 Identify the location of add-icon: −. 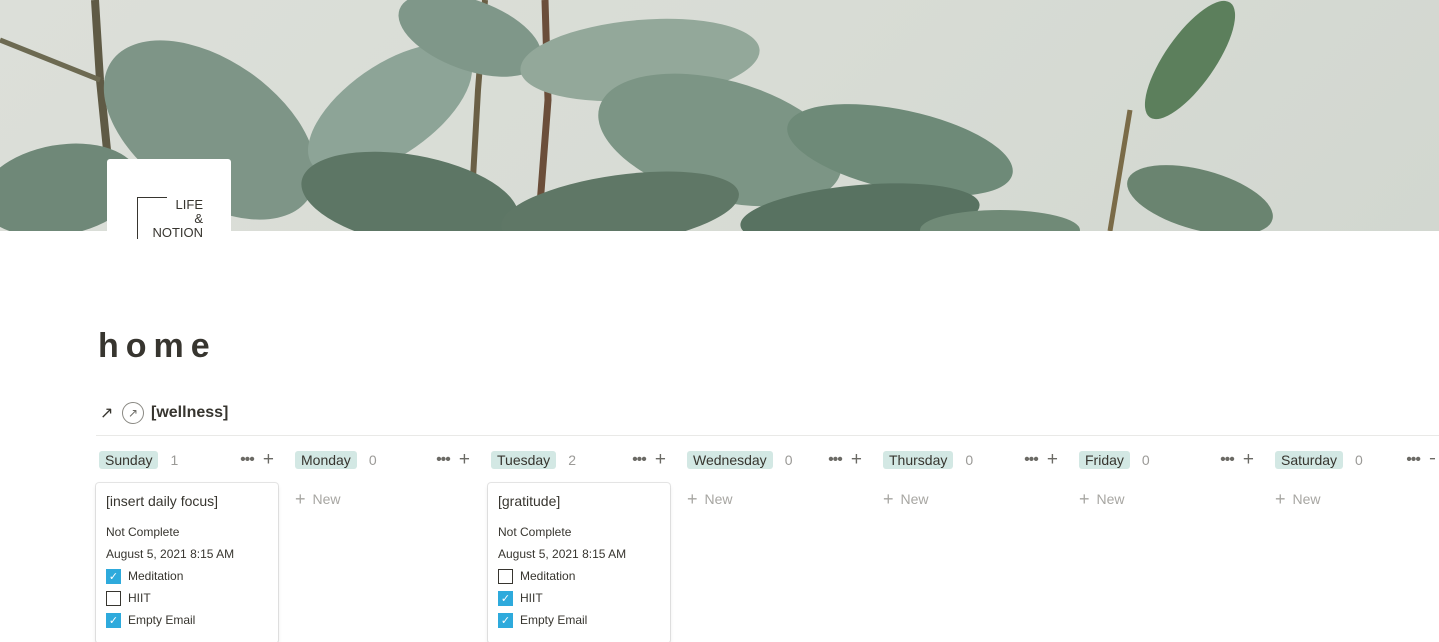
(1432, 460).